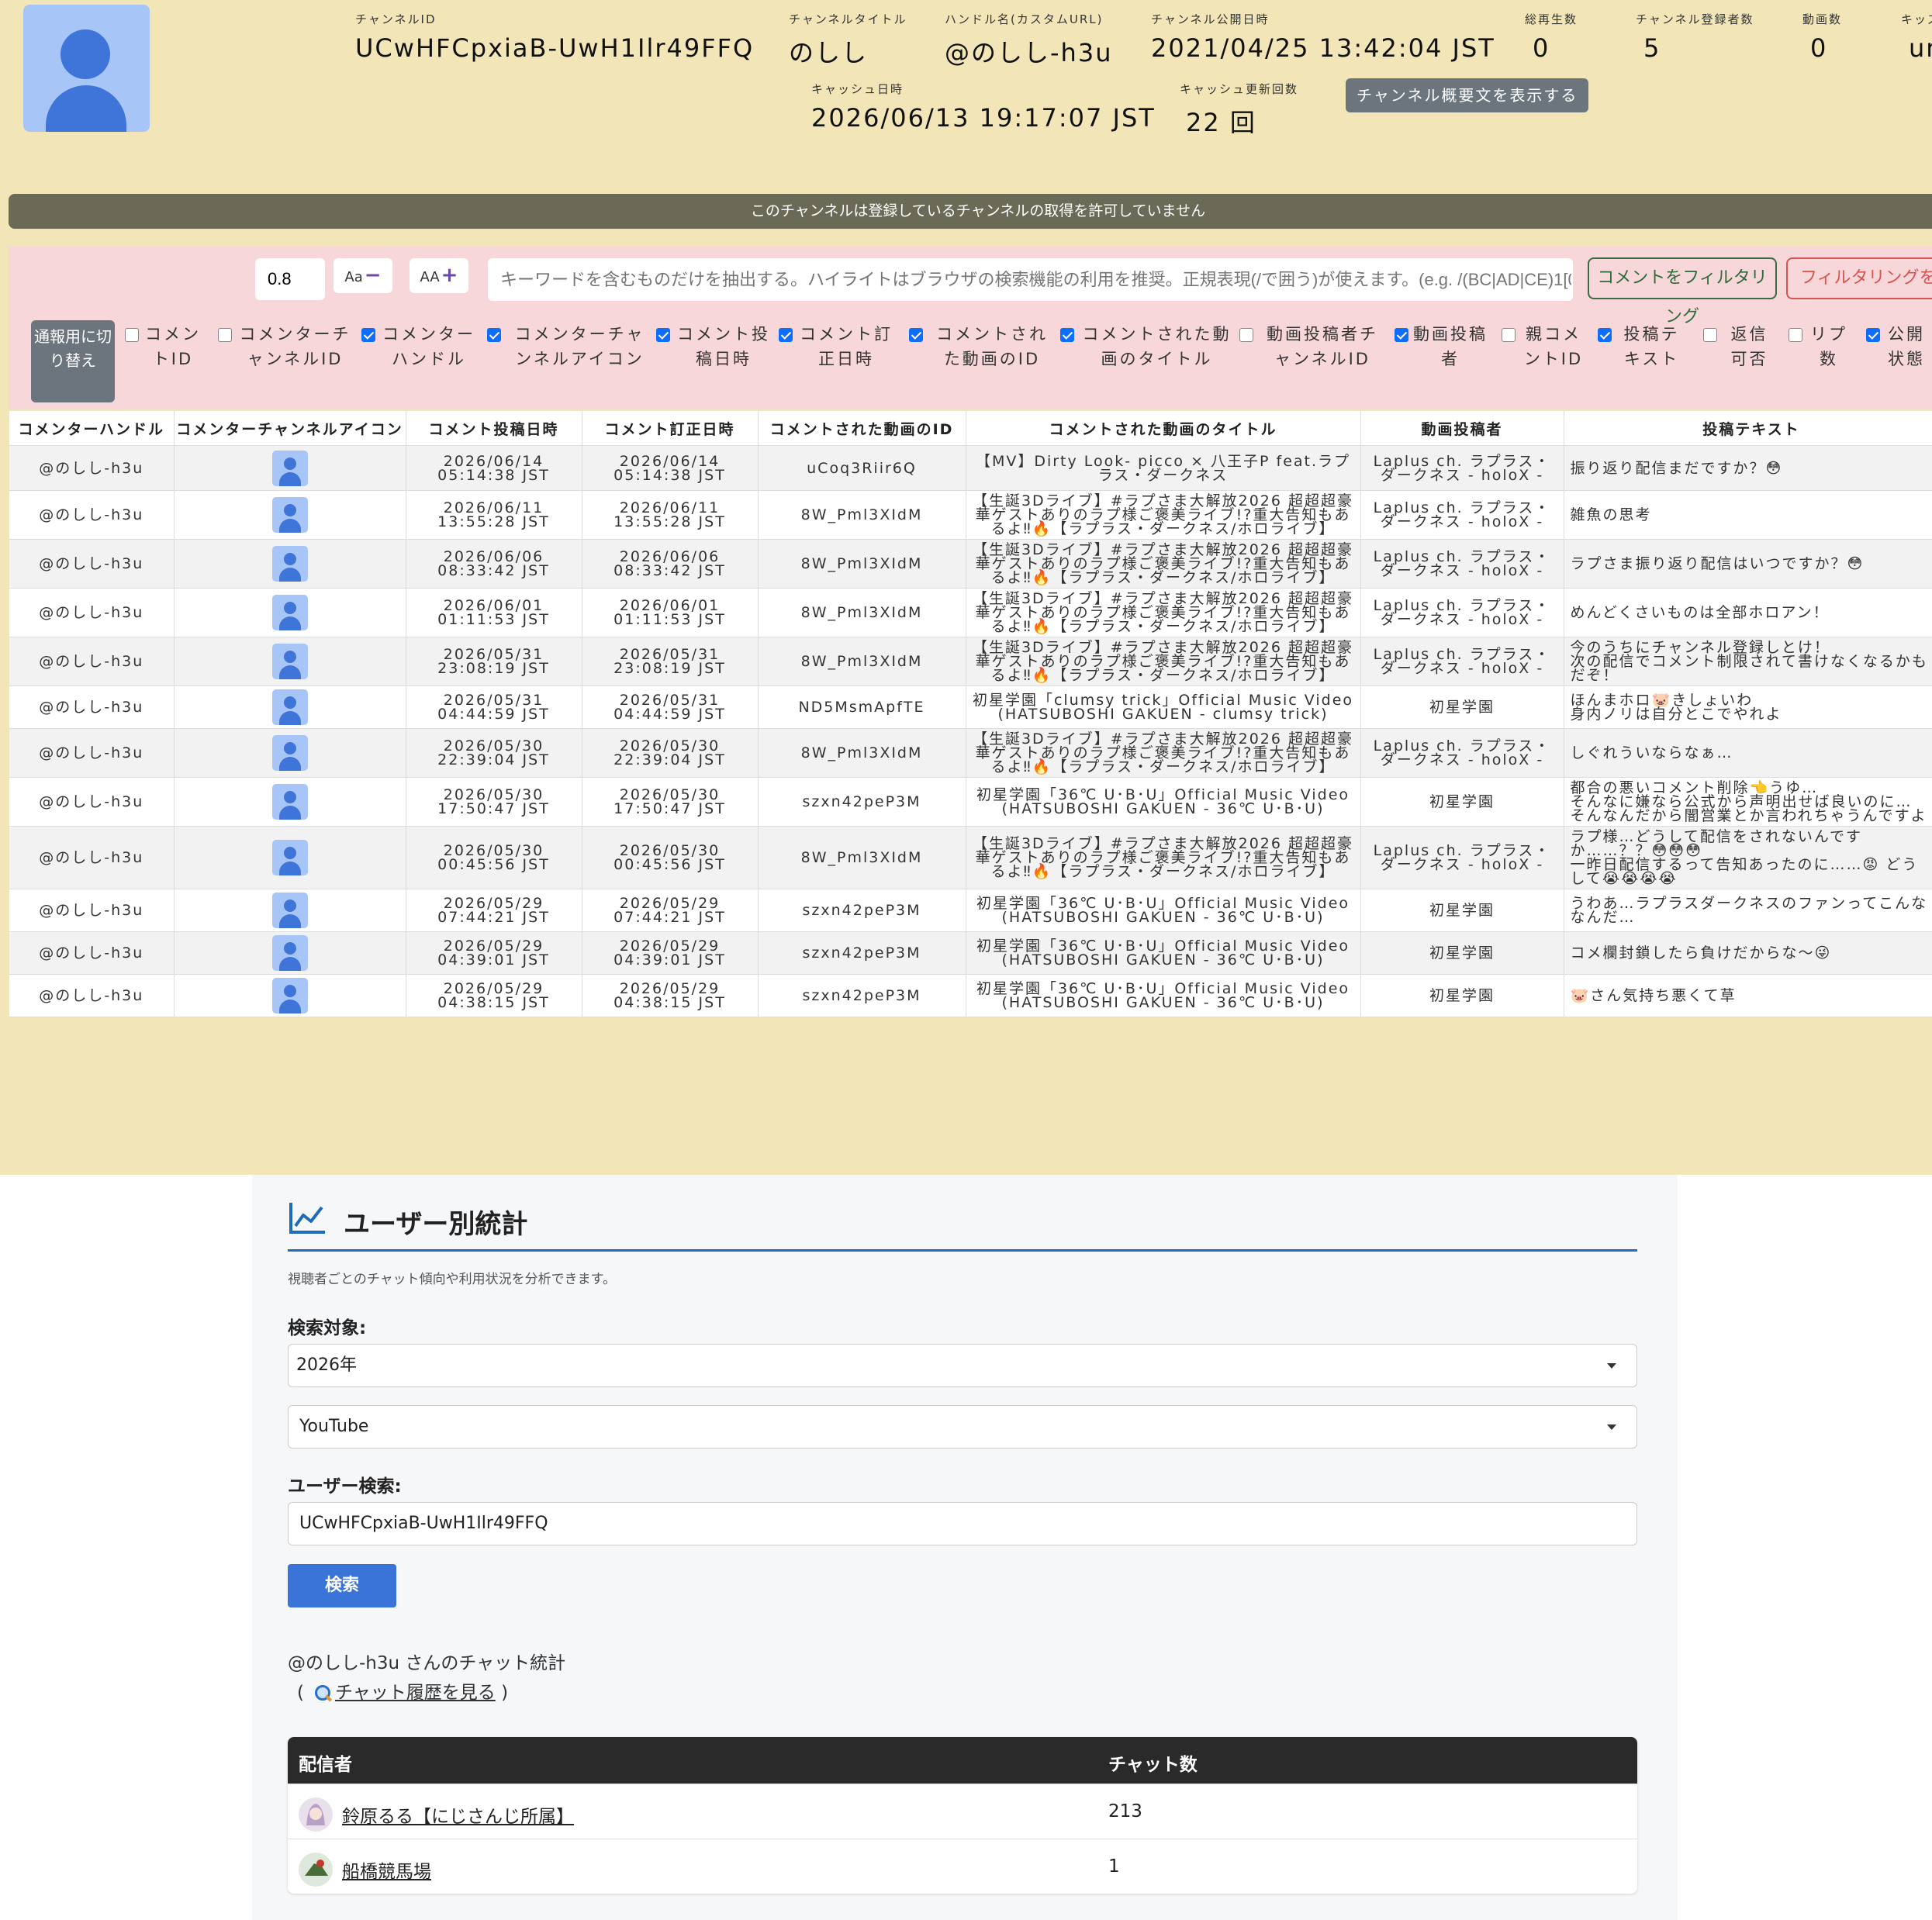 The width and height of the screenshot is (1932, 1920). I want to click on subs-count: 5, so click(1652, 48).